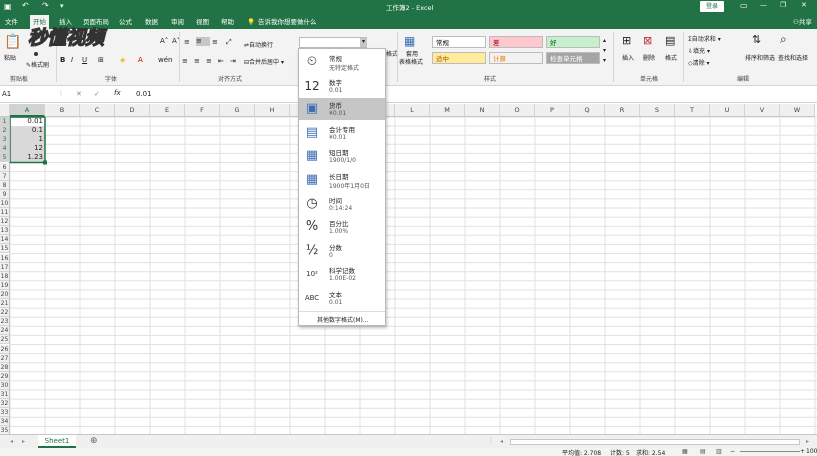 This screenshot has width=817, height=456. What do you see at coordinates (5, 404) in the screenshot?
I see `row-header: 32` at bounding box center [5, 404].